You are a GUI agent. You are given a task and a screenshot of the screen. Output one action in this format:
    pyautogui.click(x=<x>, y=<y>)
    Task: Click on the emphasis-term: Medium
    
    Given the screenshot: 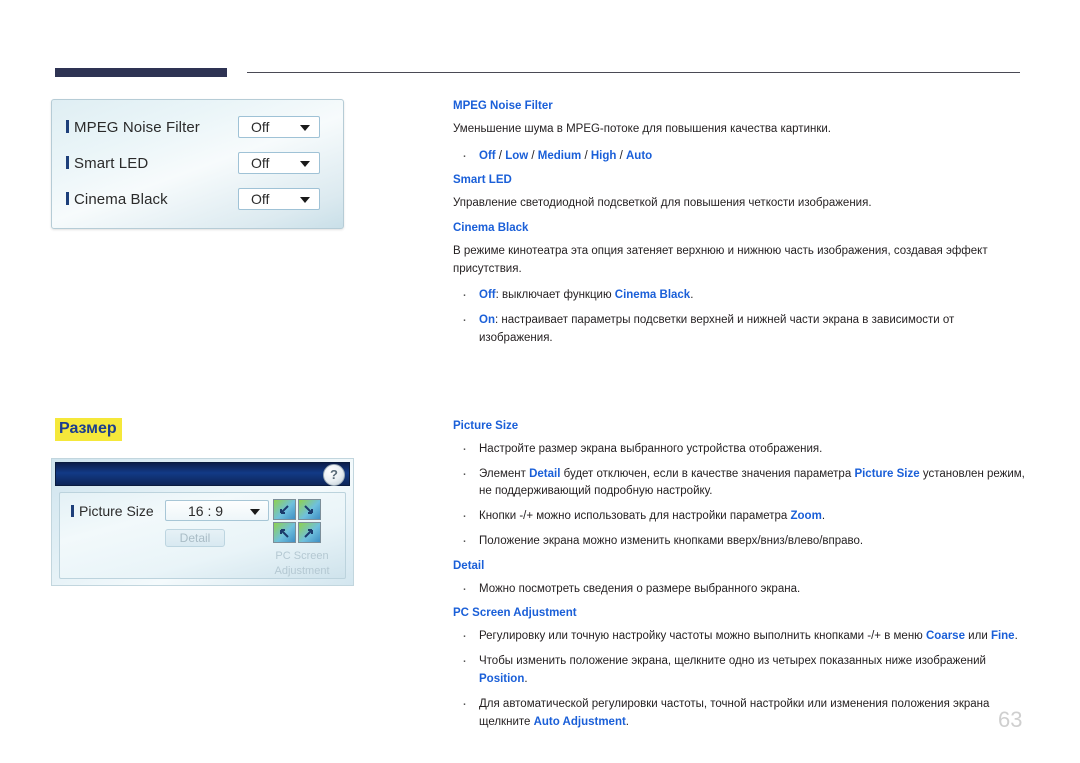 What is the action you would take?
    pyautogui.click(x=559, y=155)
    